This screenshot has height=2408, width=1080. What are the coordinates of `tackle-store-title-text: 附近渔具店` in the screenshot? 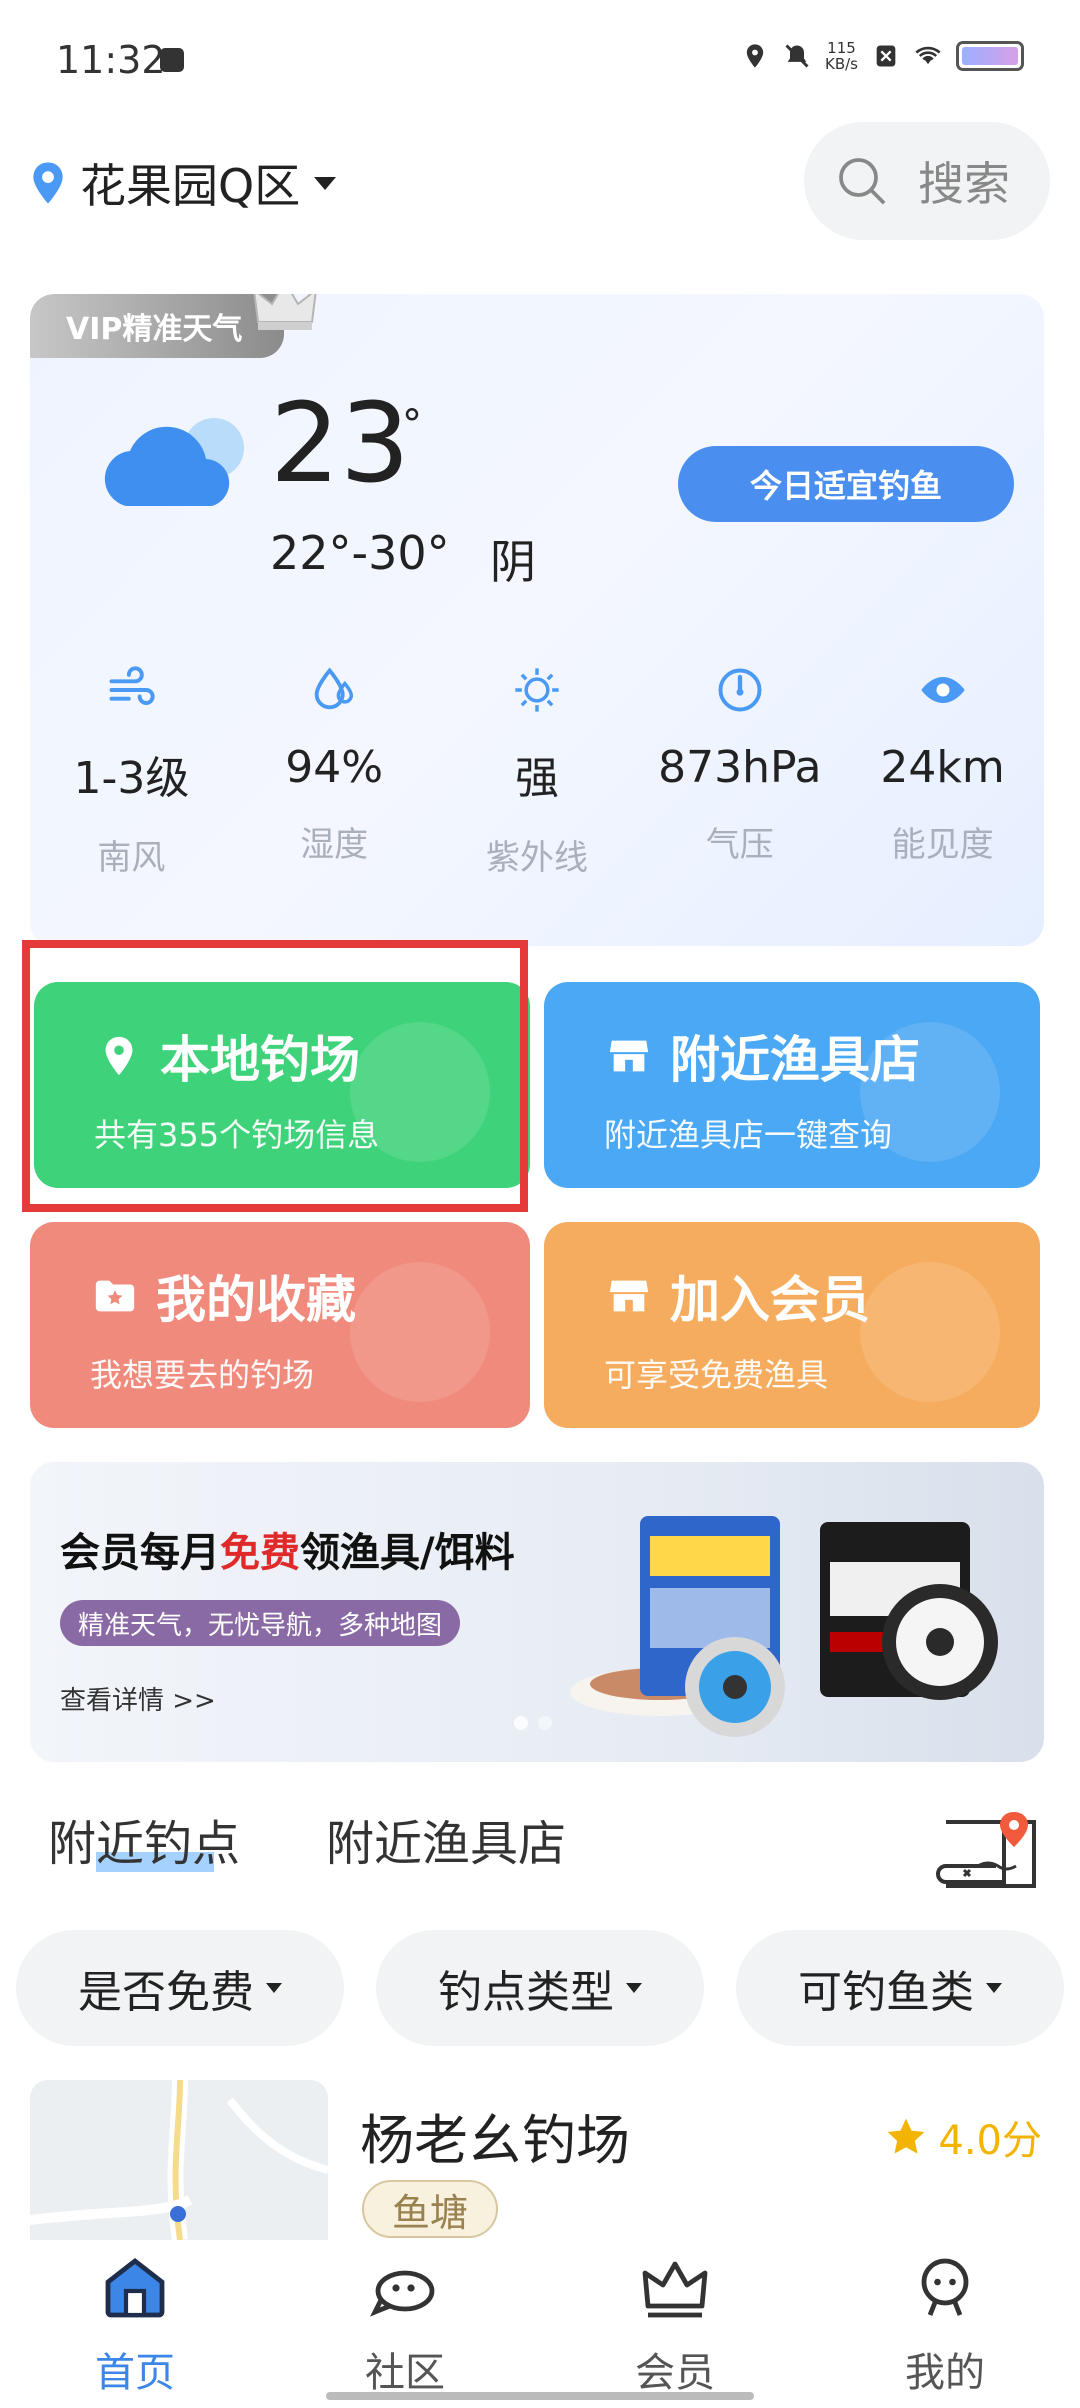 It's located at (795, 1060).